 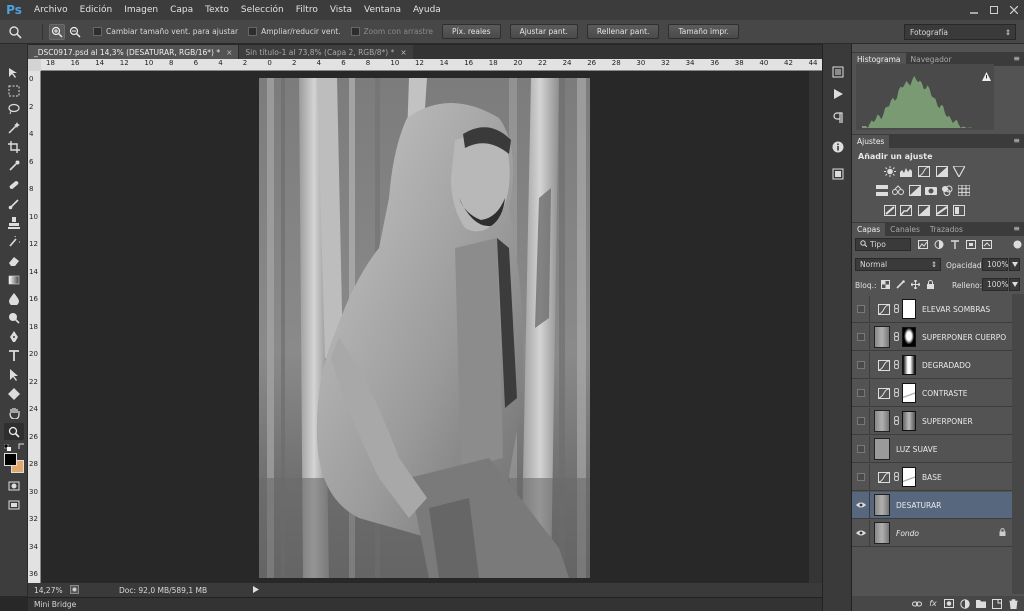 I want to click on color-balance-icon, so click(x=898, y=190).